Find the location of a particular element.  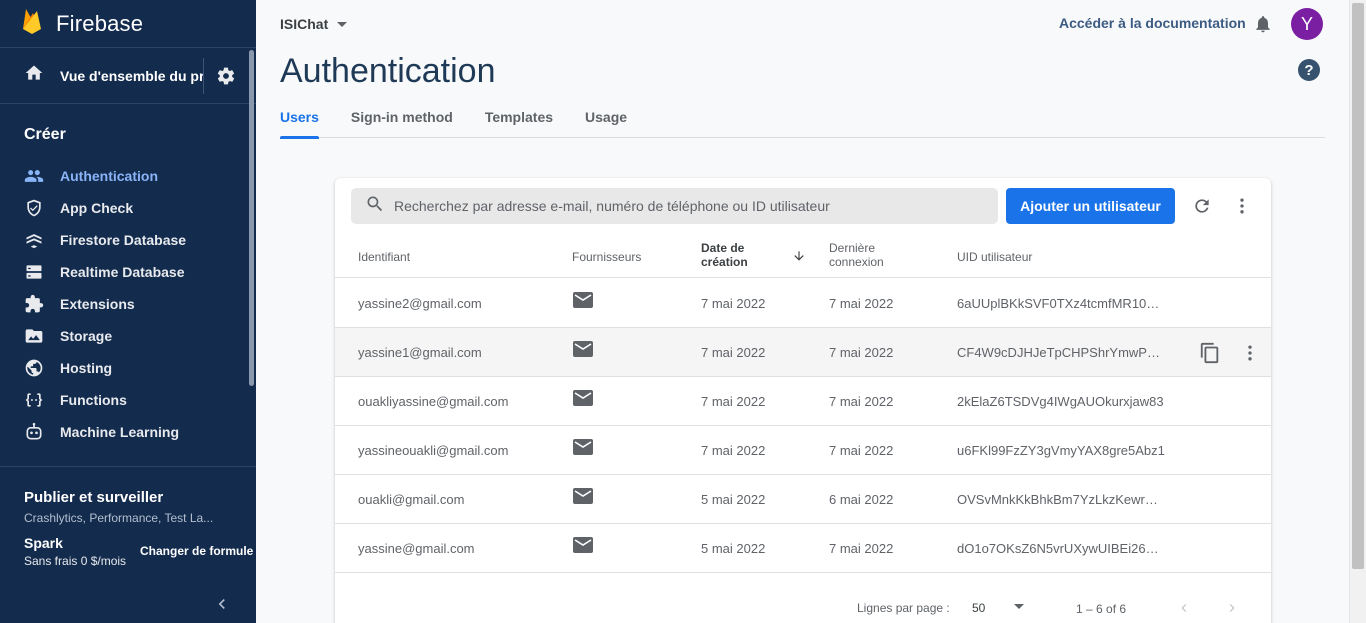

shield-check-icon is located at coordinates (34, 208).